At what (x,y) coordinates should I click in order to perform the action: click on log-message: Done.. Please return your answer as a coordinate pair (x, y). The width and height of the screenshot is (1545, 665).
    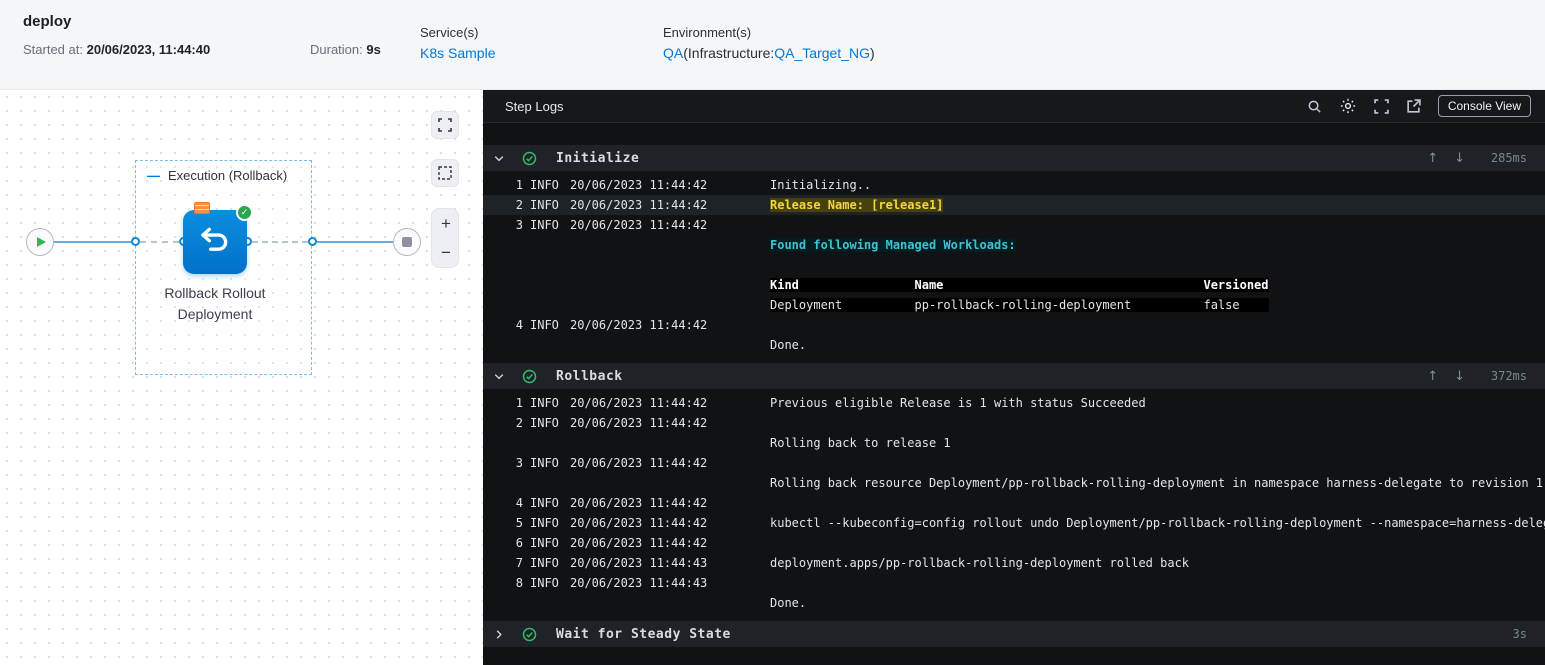
    Looking at the image, I should click on (788, 603).